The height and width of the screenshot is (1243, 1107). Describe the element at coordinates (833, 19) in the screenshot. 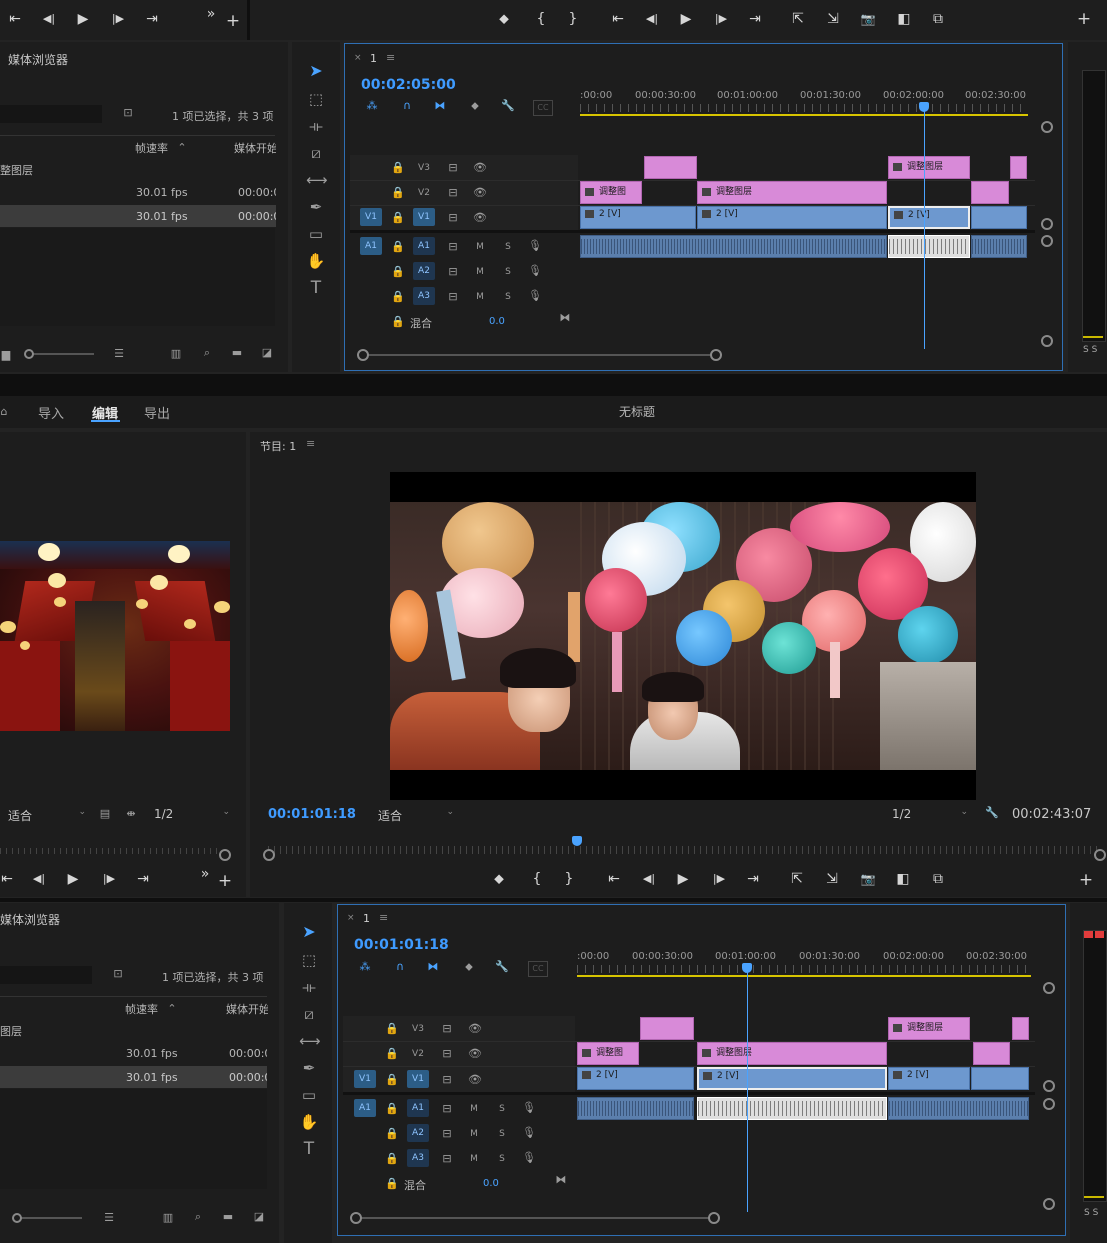

I see `extract-button: ⇲` at that location.